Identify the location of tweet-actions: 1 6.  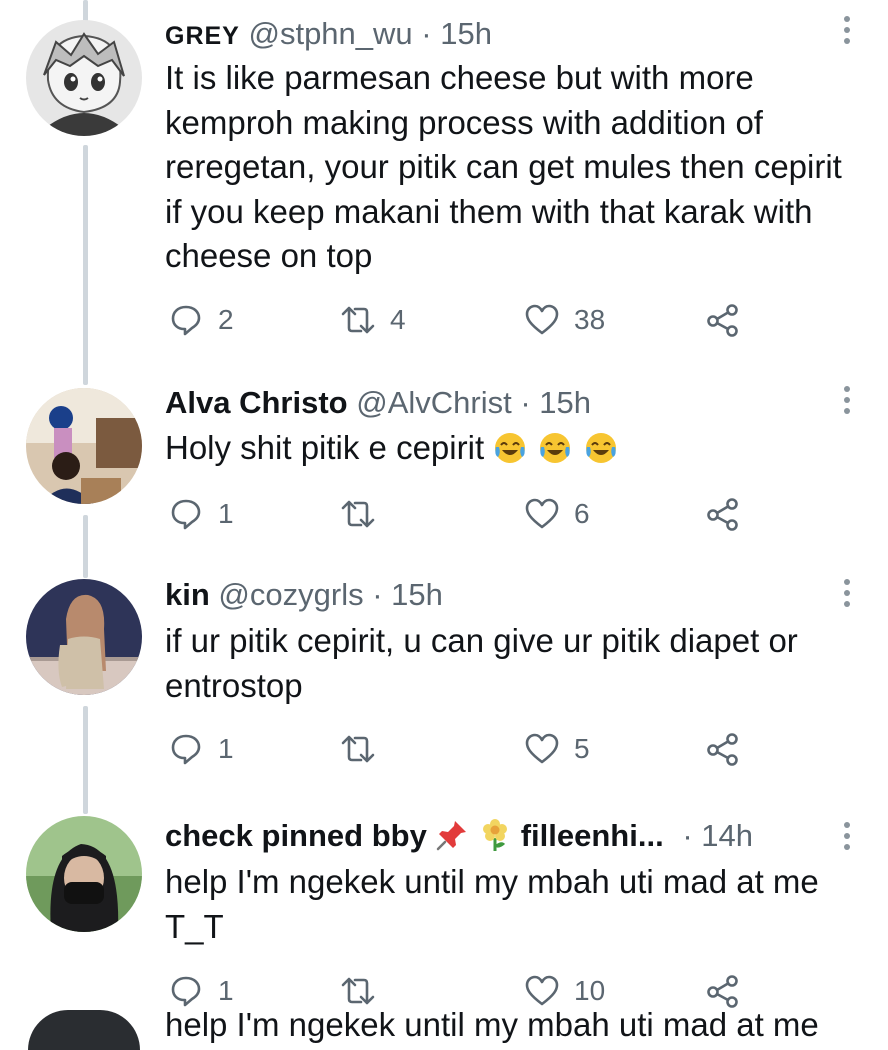
(444, 514).